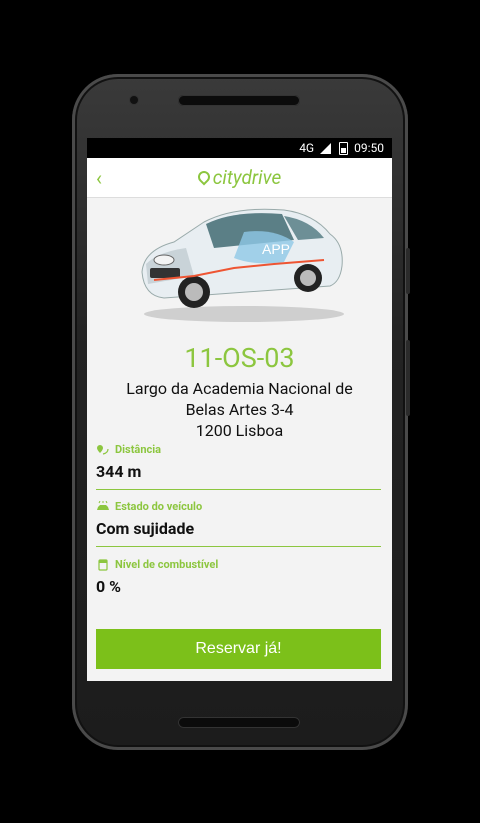 Image resolution: width=480 pixels, height=823 pixels. Describe the element at coordinates (239, 358) in the screenshot. I see `license-plate: 11-OS-03` at that location.